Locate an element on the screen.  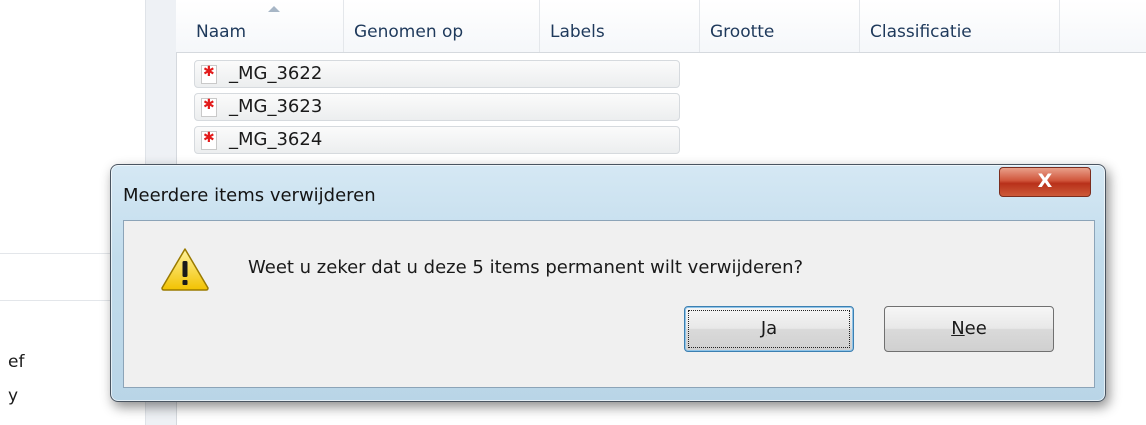
warning-icon is located at coordinates (185, 269).